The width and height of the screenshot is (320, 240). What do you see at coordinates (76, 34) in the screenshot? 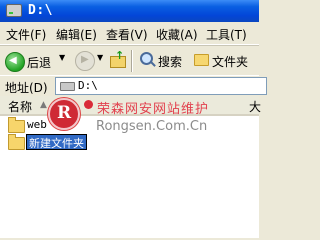
I see `menu-edit: 编辑(E)` at bounding box center [76, 34].